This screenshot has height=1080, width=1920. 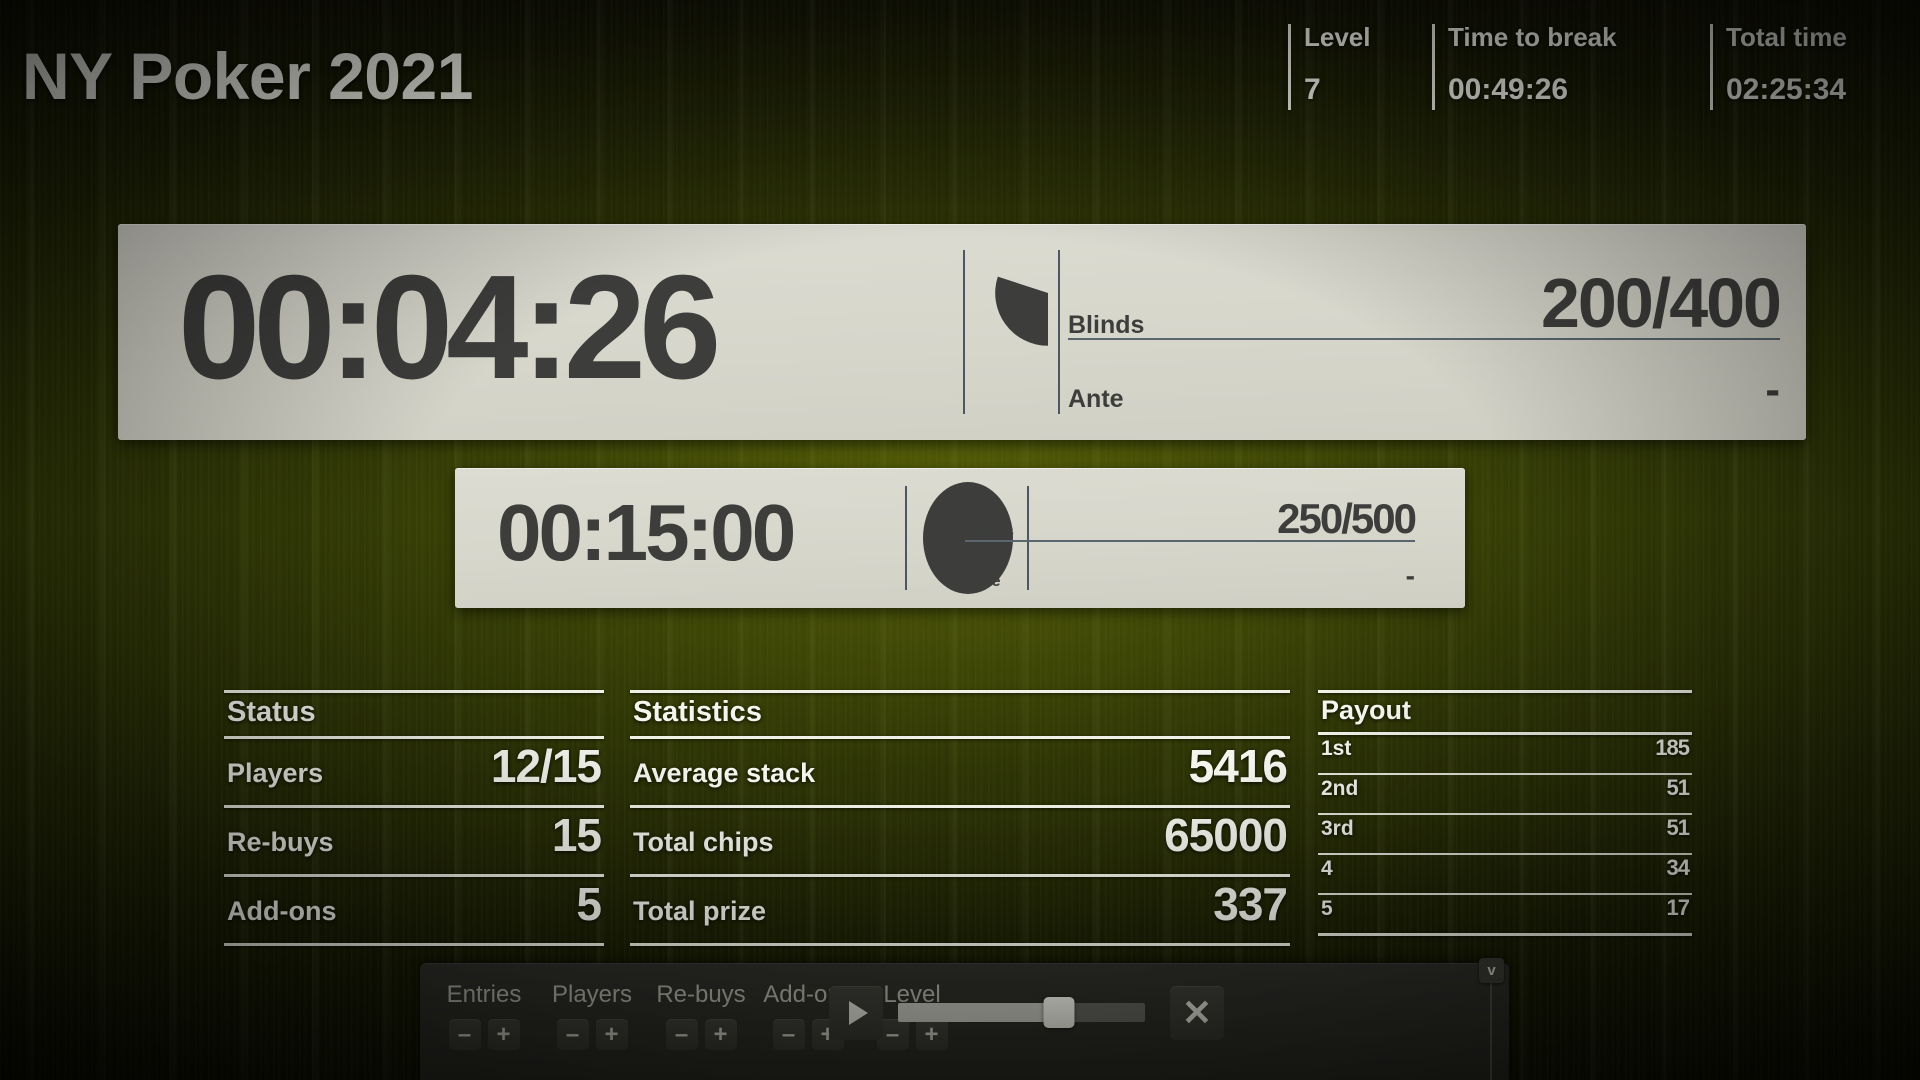 I want to click on volume-slider-thumb, so click(x=1059, y=1012).